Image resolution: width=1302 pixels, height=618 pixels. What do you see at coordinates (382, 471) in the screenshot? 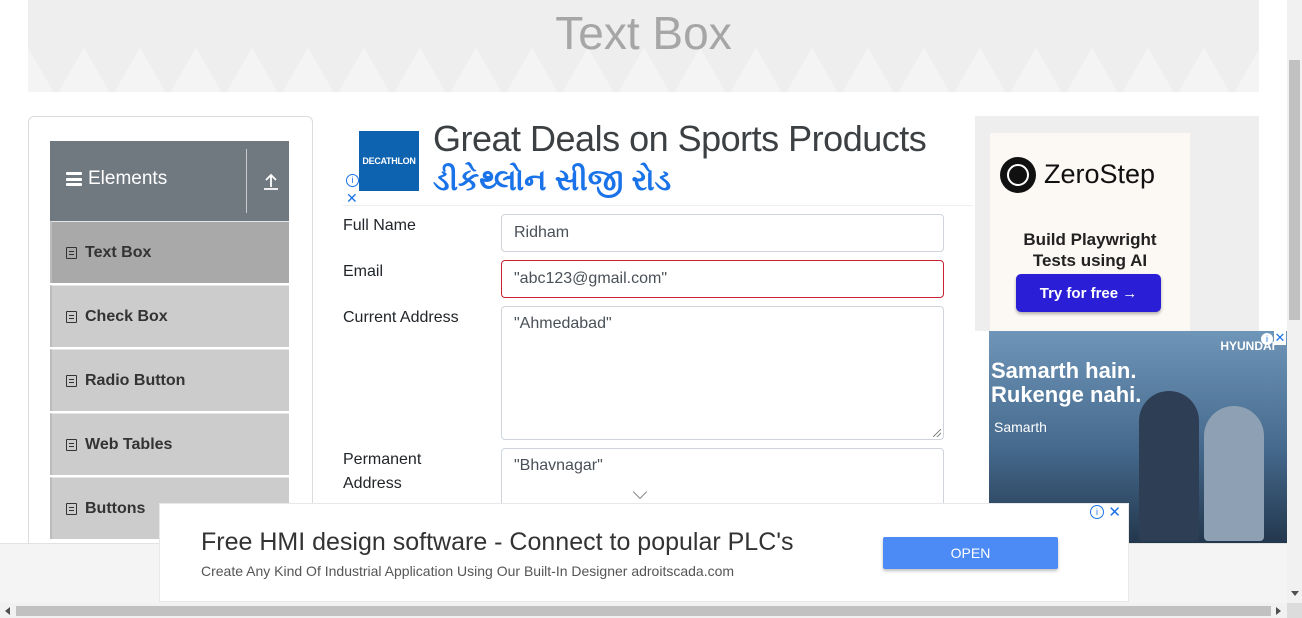
I see `permanent-address-label: Permanent Address` at bounding box center [382, 471].